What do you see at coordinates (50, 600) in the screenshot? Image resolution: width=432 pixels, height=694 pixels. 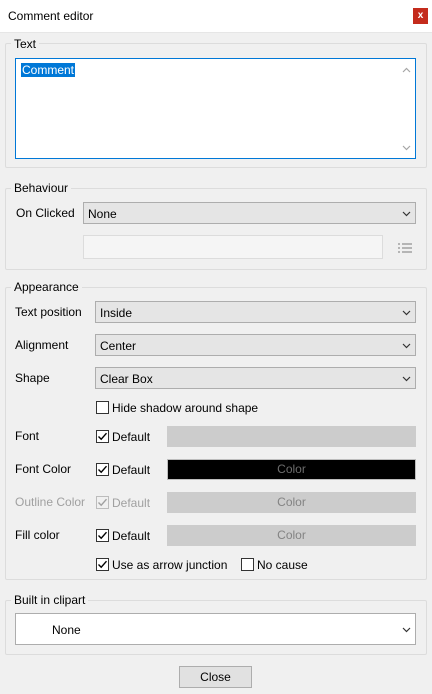 I see `clipart-legend: Built in clipart` at bounding box center [50, 600].